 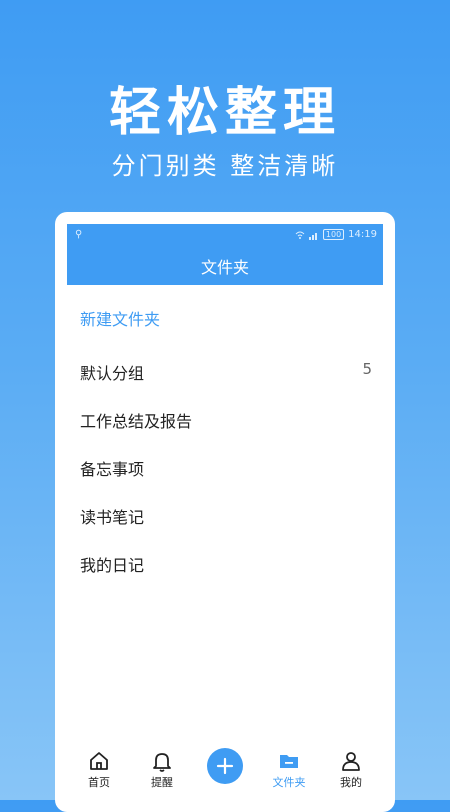 What do you see at coordinates (289, 761) in the screenshot?
I see `folder-icon` at bounding box center [289, 761].